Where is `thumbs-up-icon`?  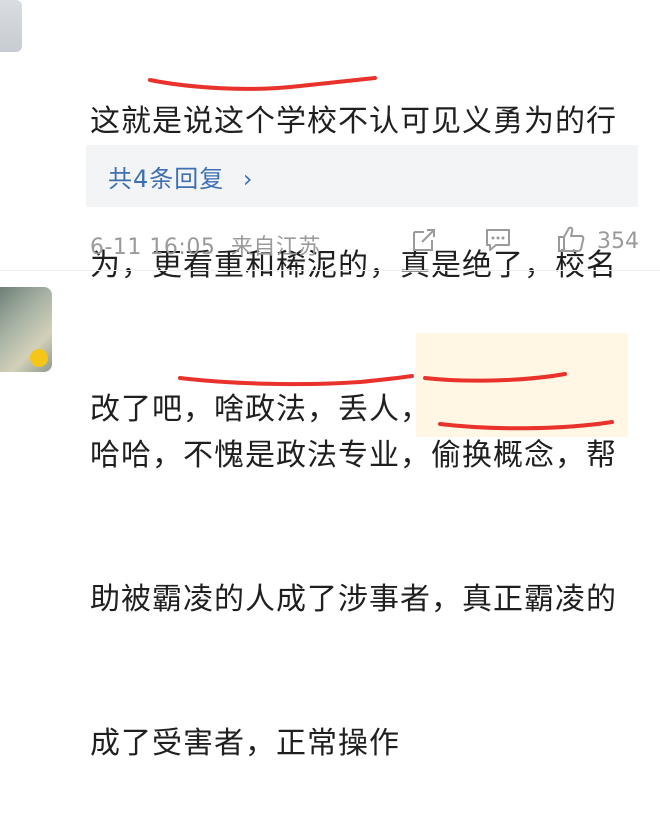 thumbs-up-icon is located at coordinates (571, 239).